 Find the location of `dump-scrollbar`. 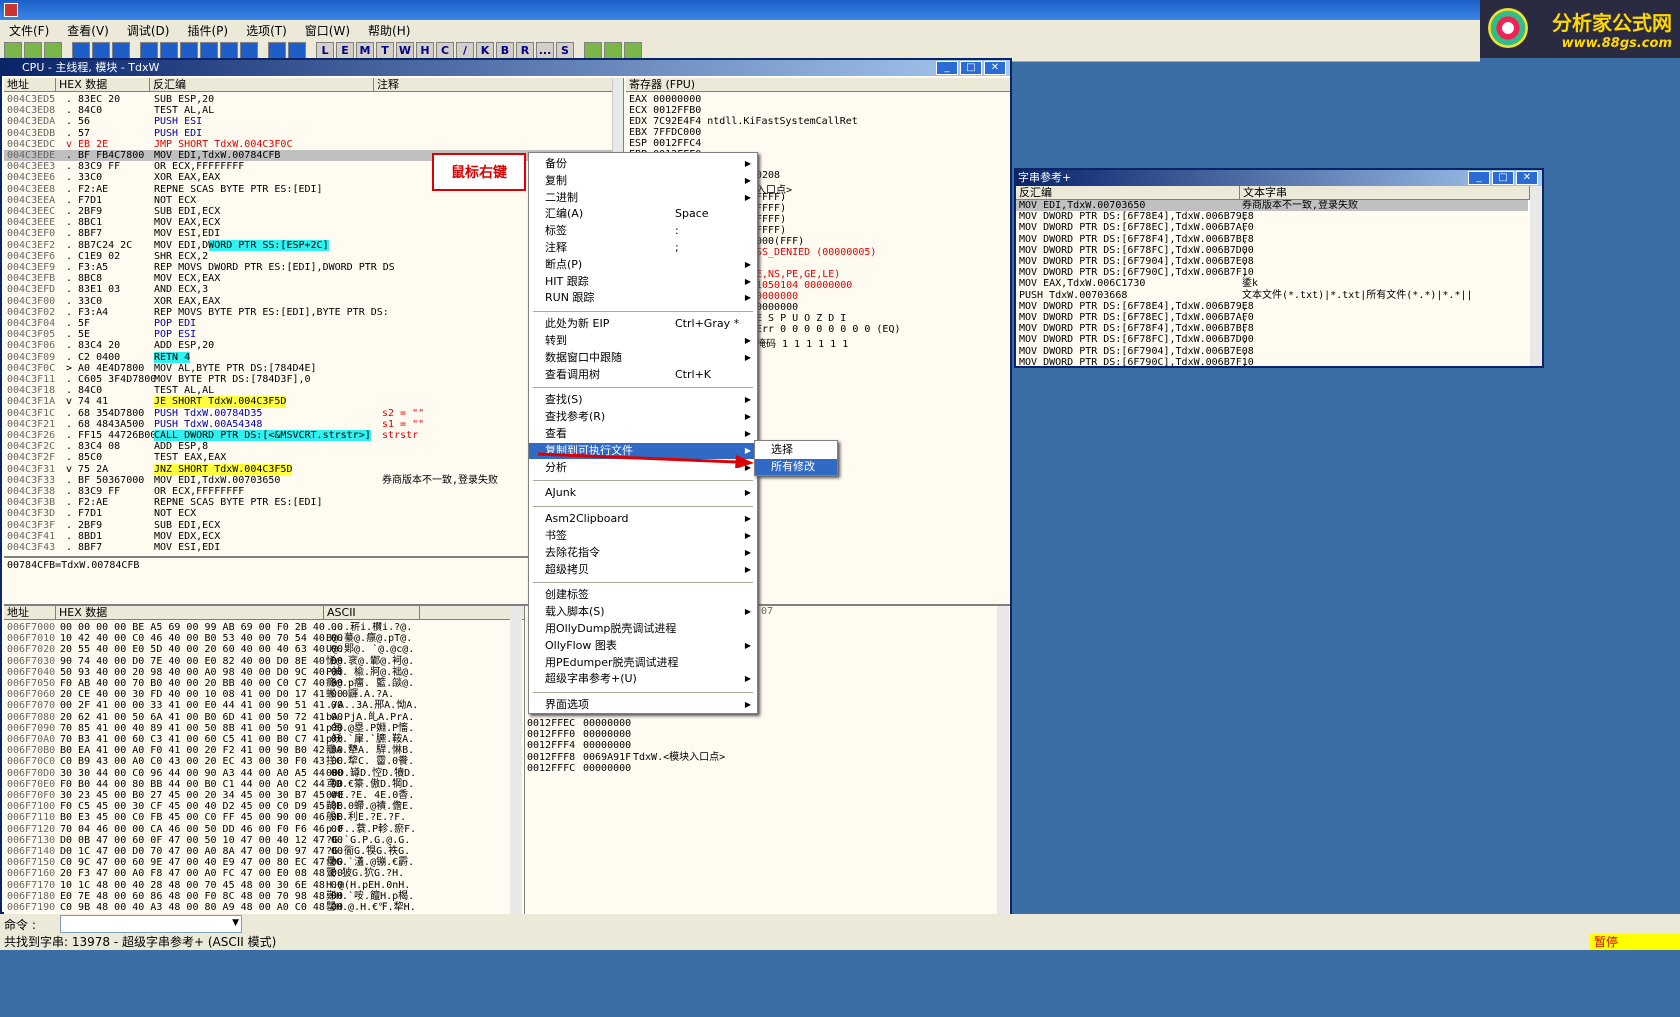

dump-scrollbar is located at coordinates (516, 760).